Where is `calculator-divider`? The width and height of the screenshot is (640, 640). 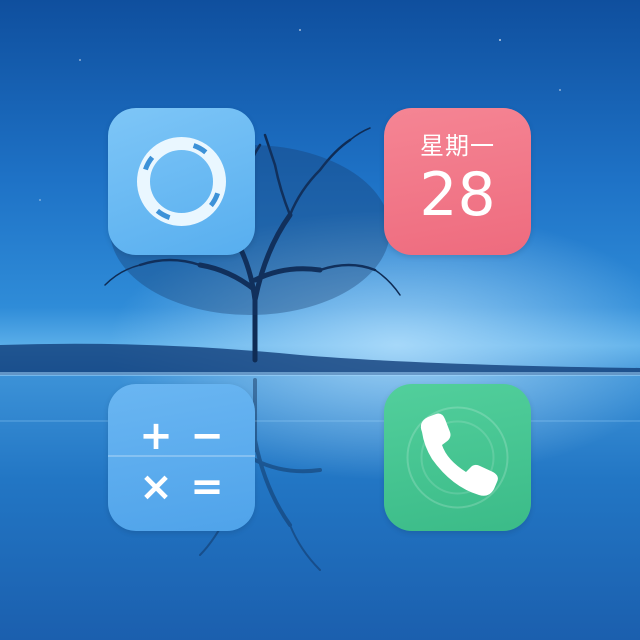 calculator-divider is located at coordinates (181, 456).